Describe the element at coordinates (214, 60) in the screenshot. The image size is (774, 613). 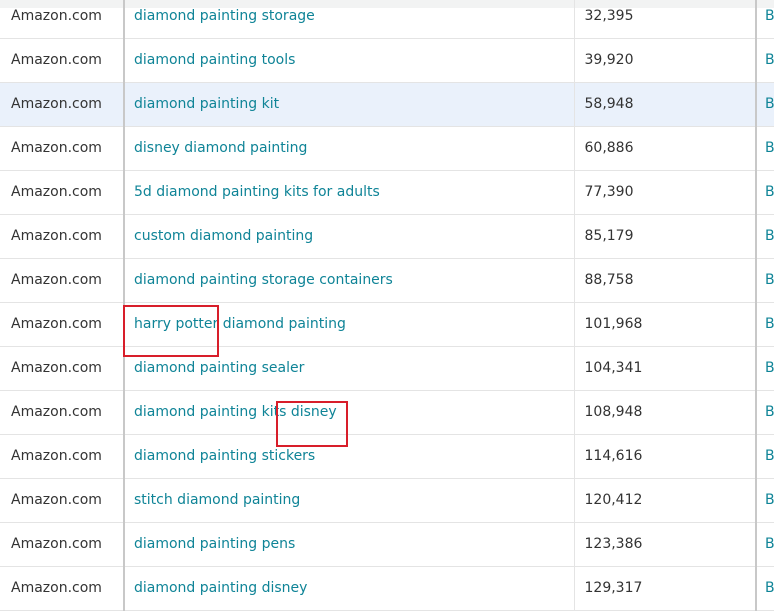
I see `keyword-link: diamond painting tools` at that location.